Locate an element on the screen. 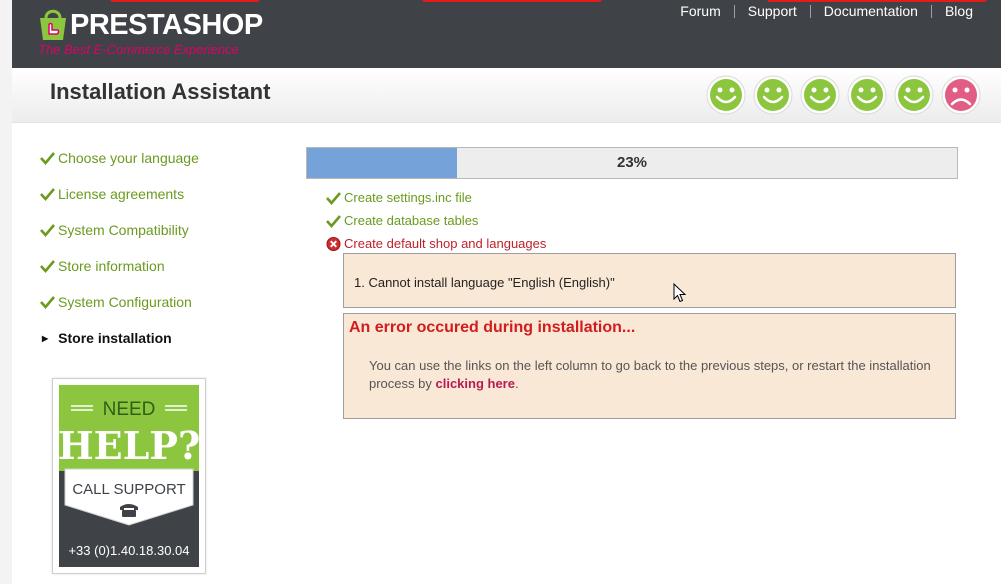 The height and width of the screenshot is (584, 1001). step-label: License agreements is located at coordinates (121, 194).